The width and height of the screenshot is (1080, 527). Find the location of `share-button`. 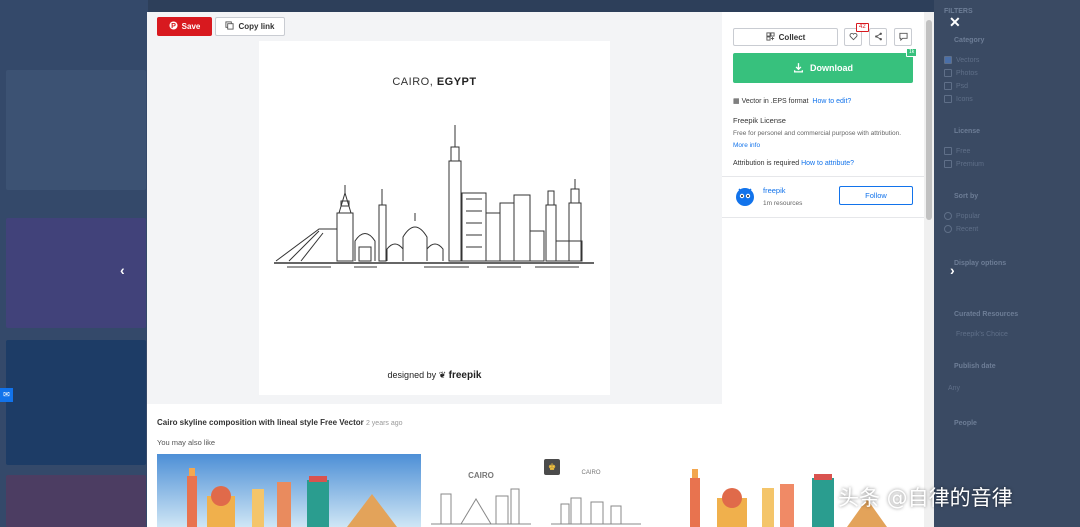

share-button is located at coordinates (878, 37).